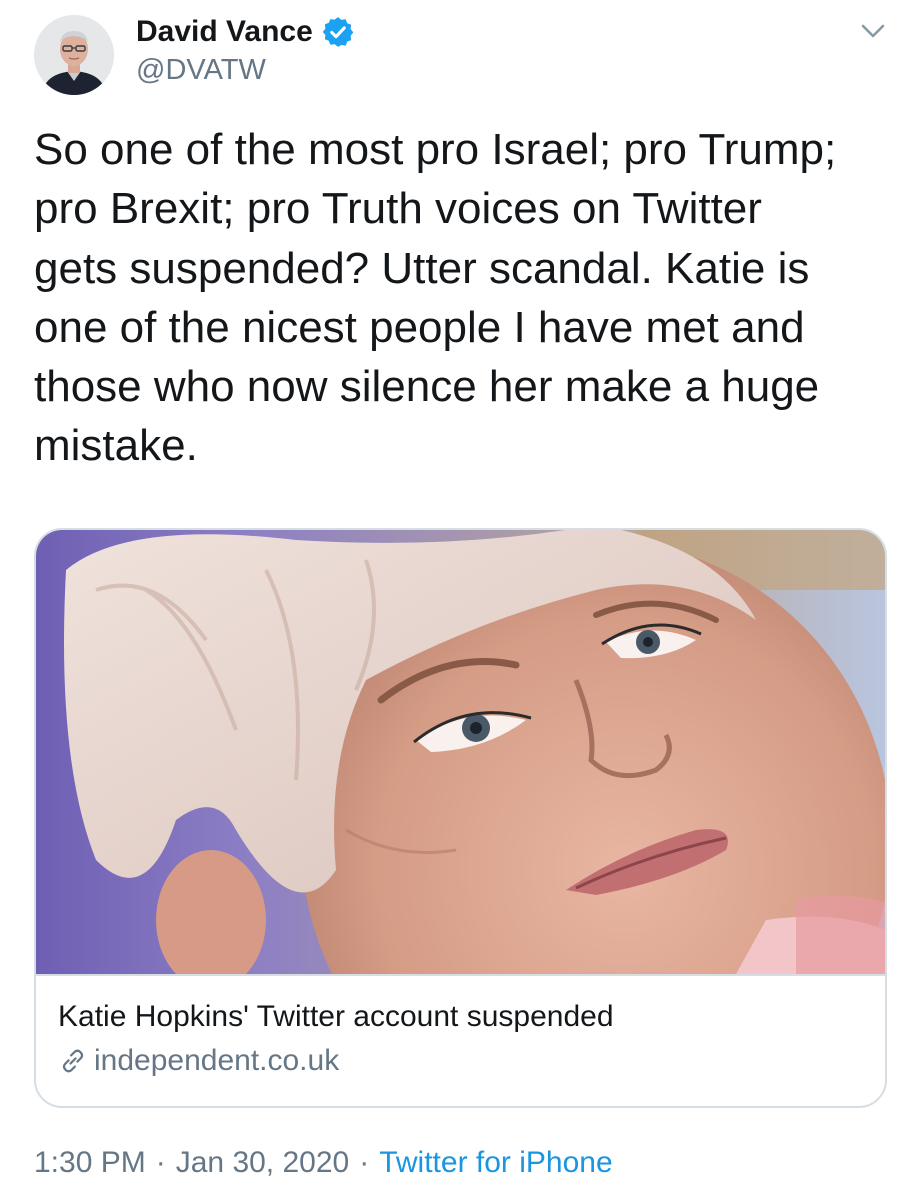  I want to click on link-icon, so click(73, 1061).